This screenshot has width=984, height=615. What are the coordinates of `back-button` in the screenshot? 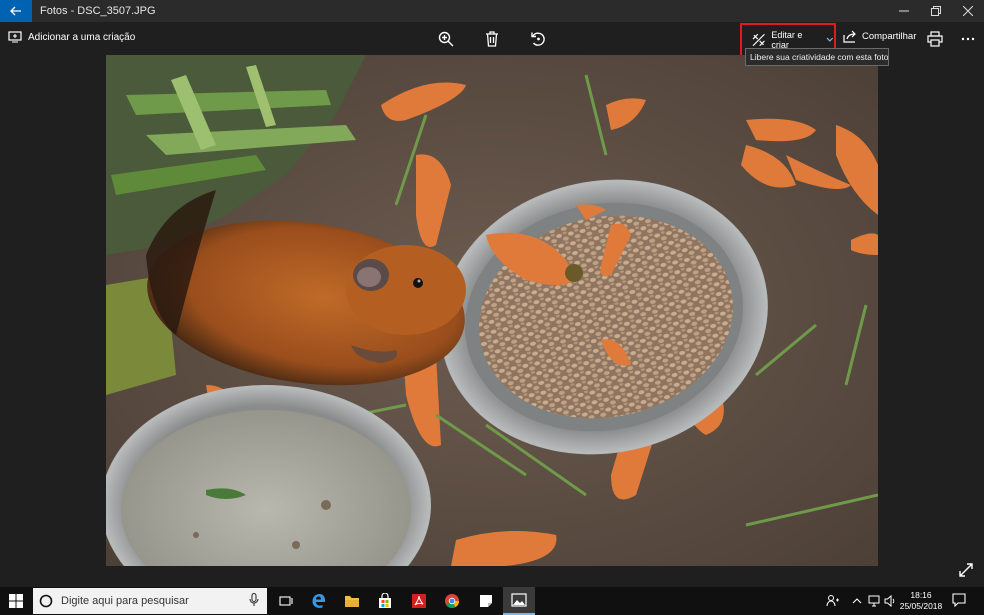 It's located at (16, 11).